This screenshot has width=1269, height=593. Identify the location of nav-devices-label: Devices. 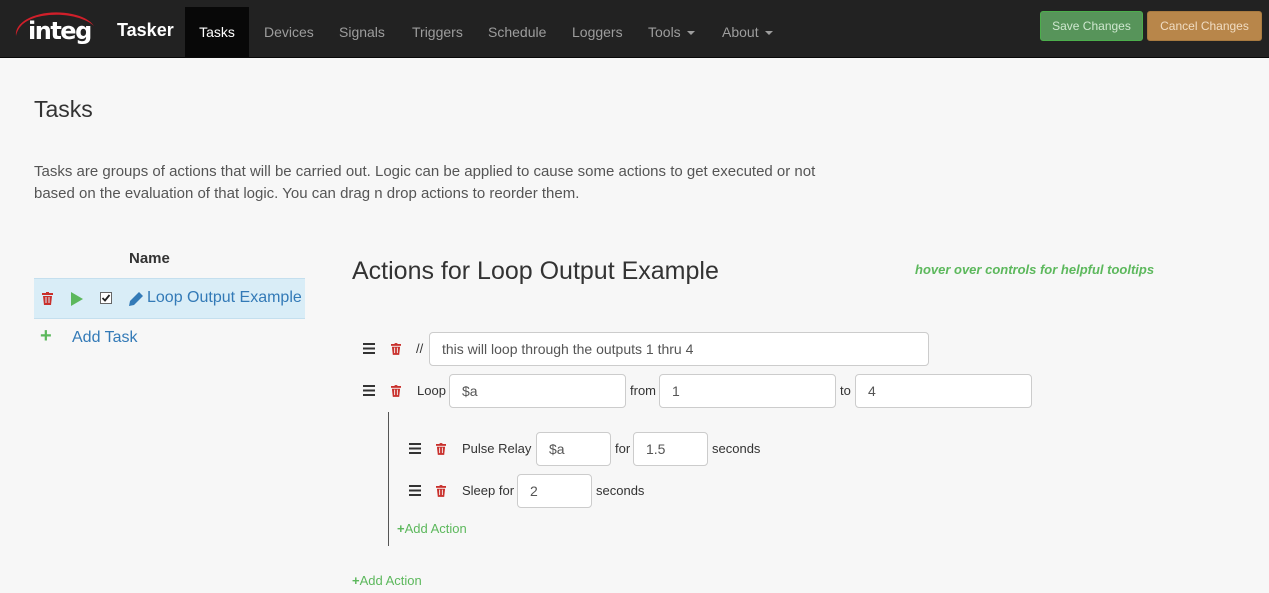
(289, 32).